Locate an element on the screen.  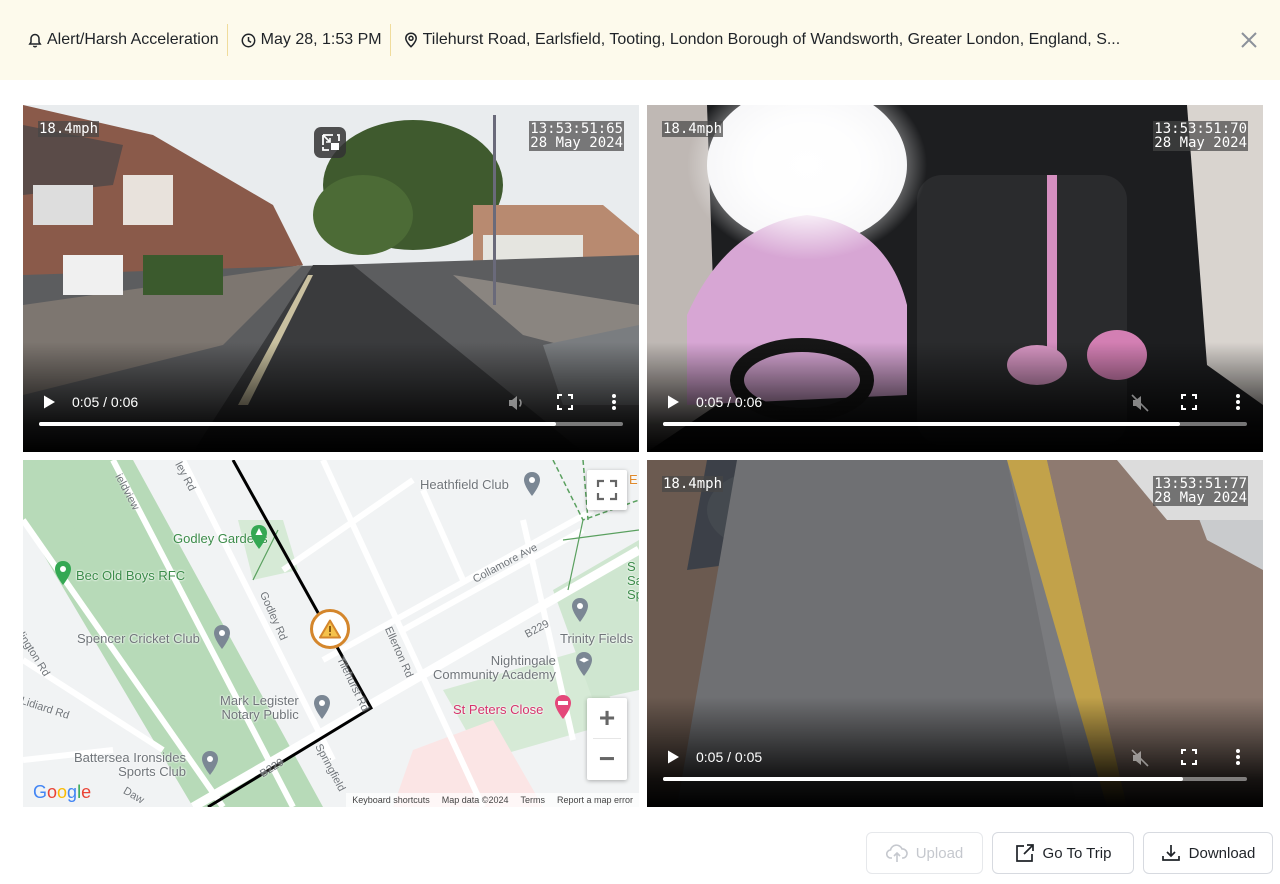
external-link-icon is located at coordinates (1024, 853).